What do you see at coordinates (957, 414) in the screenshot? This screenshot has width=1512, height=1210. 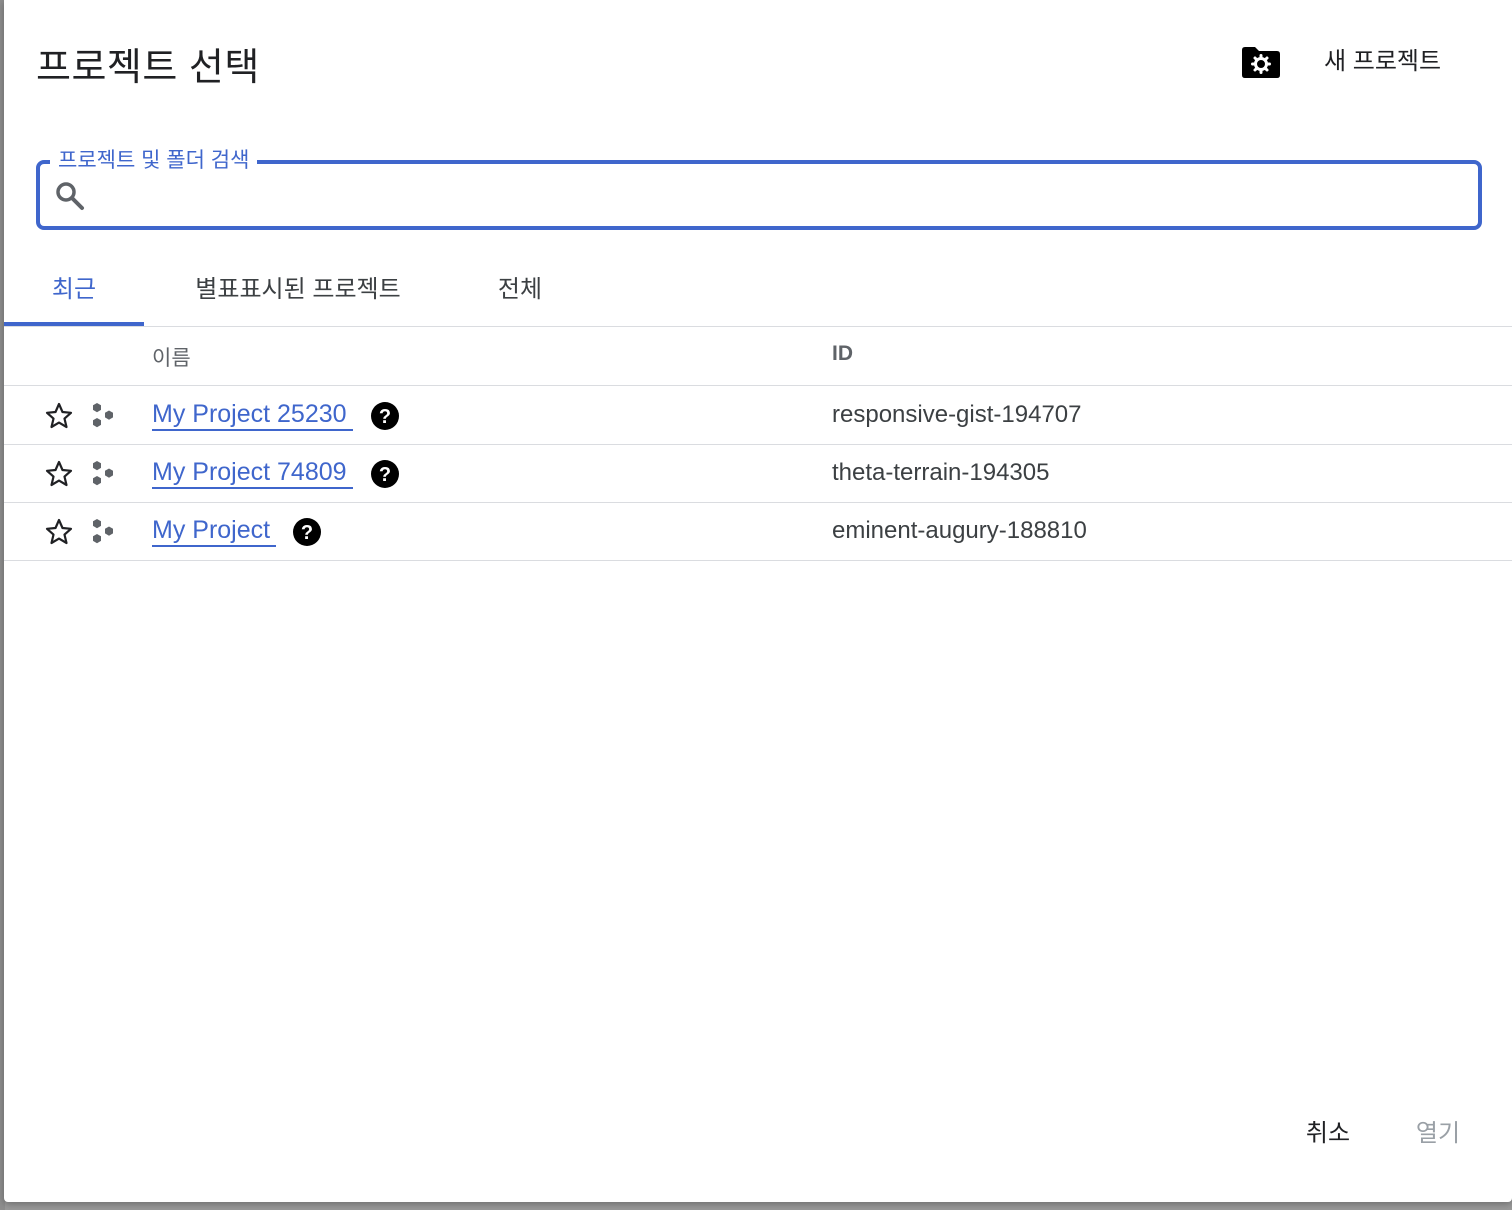 I see `project-id: responsive-gist-194707` at bounding box center [957, 414].